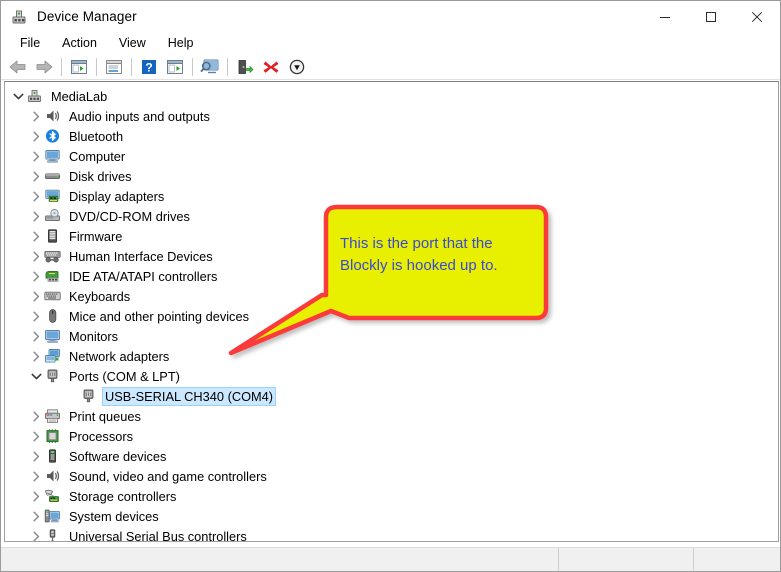 The width and height of the screenshot is (781, 572). Describe the element at coordinates (210, 67) in the screenshot. I see `scan-for-hardware-changes-button` at that location.